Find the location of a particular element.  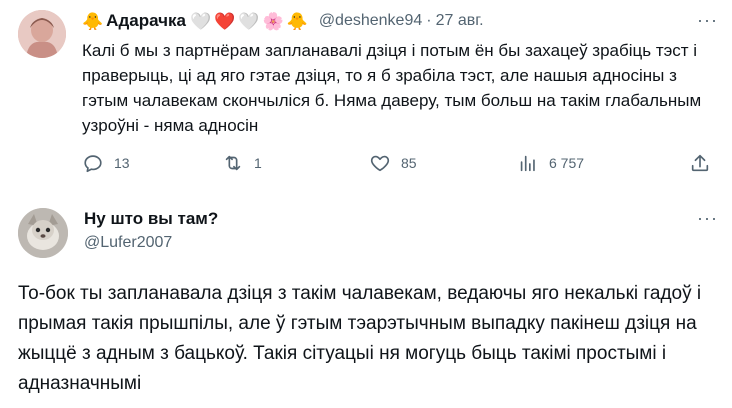

views-bar-chart-icon is located at coordinates (527, 163).